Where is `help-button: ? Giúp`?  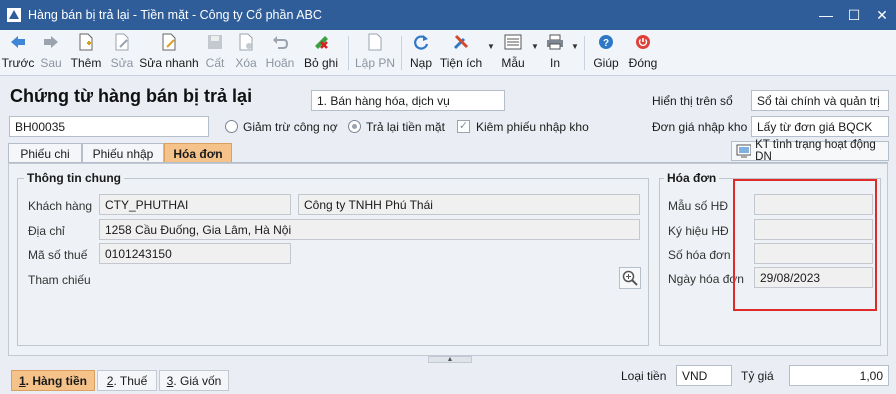 help-button: ? Giúp is located at coordinates (606, 53).